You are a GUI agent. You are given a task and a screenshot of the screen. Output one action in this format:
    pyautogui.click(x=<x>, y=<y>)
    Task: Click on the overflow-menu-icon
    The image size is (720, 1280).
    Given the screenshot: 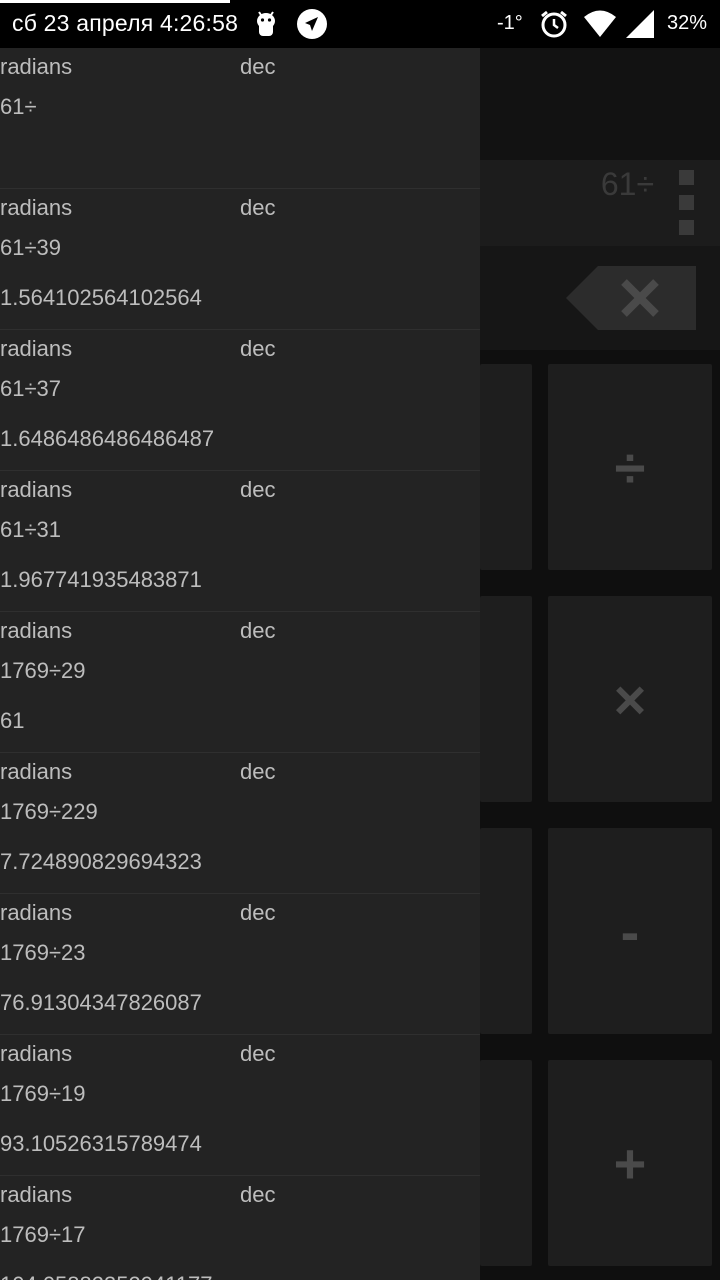 What is the action you would take?
    pyautogui.click(x=688, y=207)
    